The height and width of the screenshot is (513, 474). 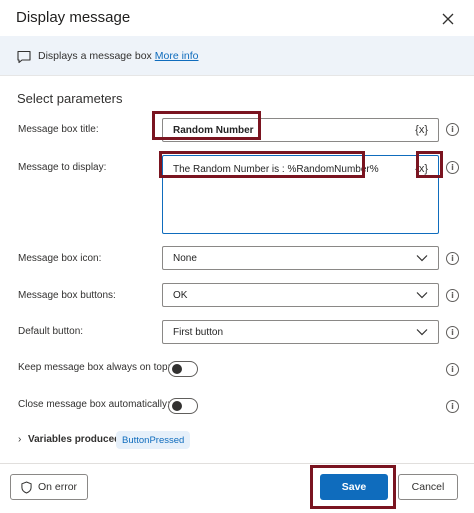 I want to click on info-text: Displays a message box More info, so click(x=118, y=56).